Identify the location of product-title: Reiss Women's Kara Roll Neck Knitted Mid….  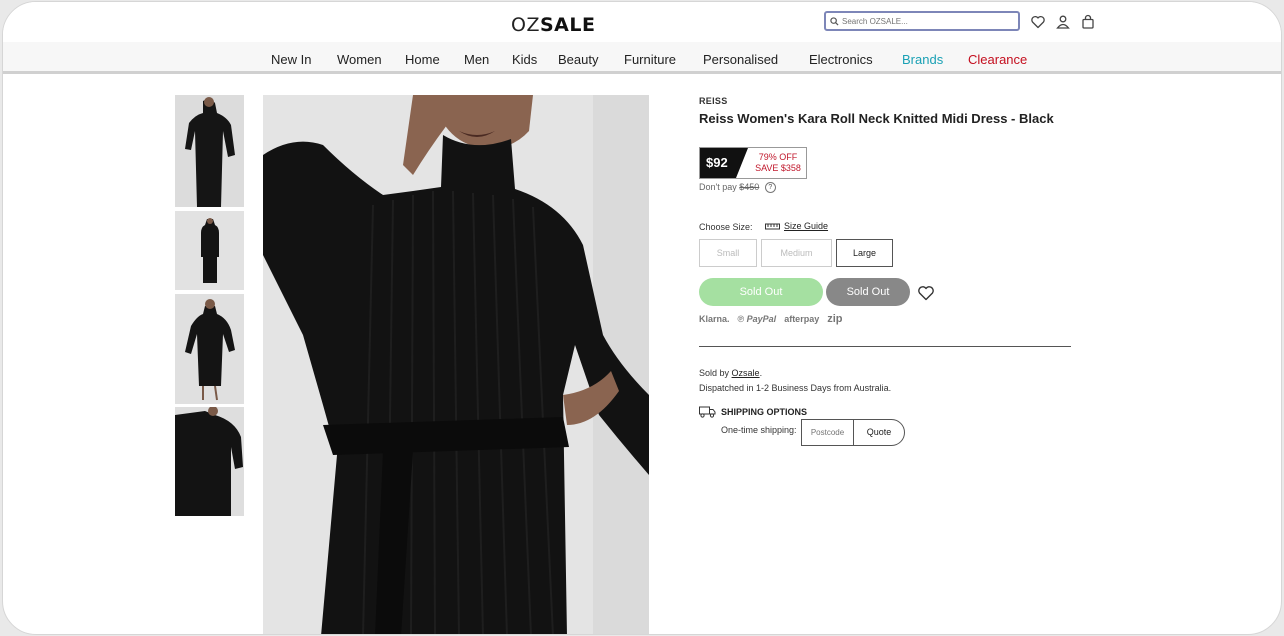
(876, 118).